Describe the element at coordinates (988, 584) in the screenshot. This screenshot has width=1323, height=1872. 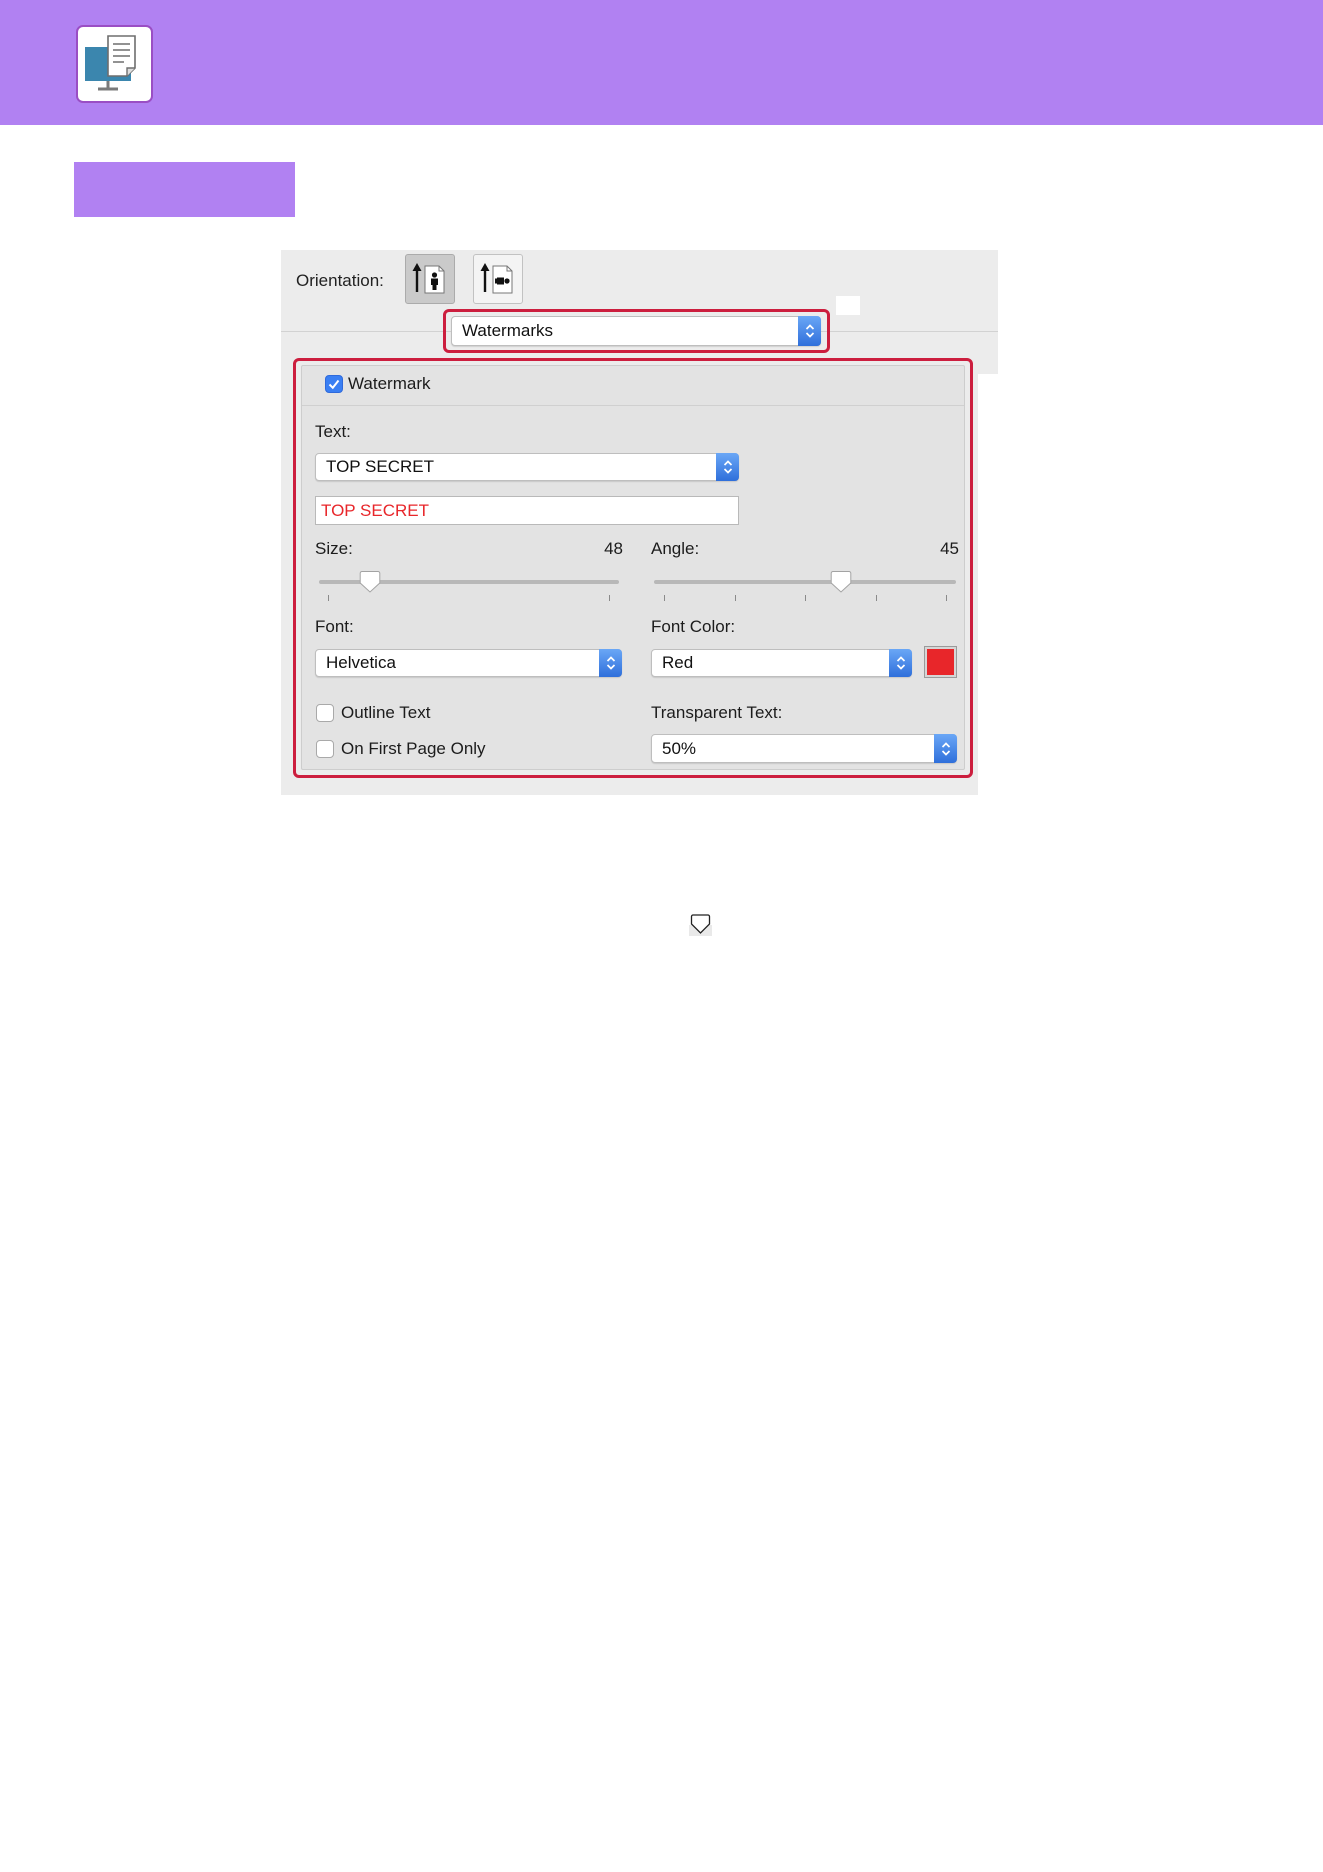
I see `panel-edge` at that location.